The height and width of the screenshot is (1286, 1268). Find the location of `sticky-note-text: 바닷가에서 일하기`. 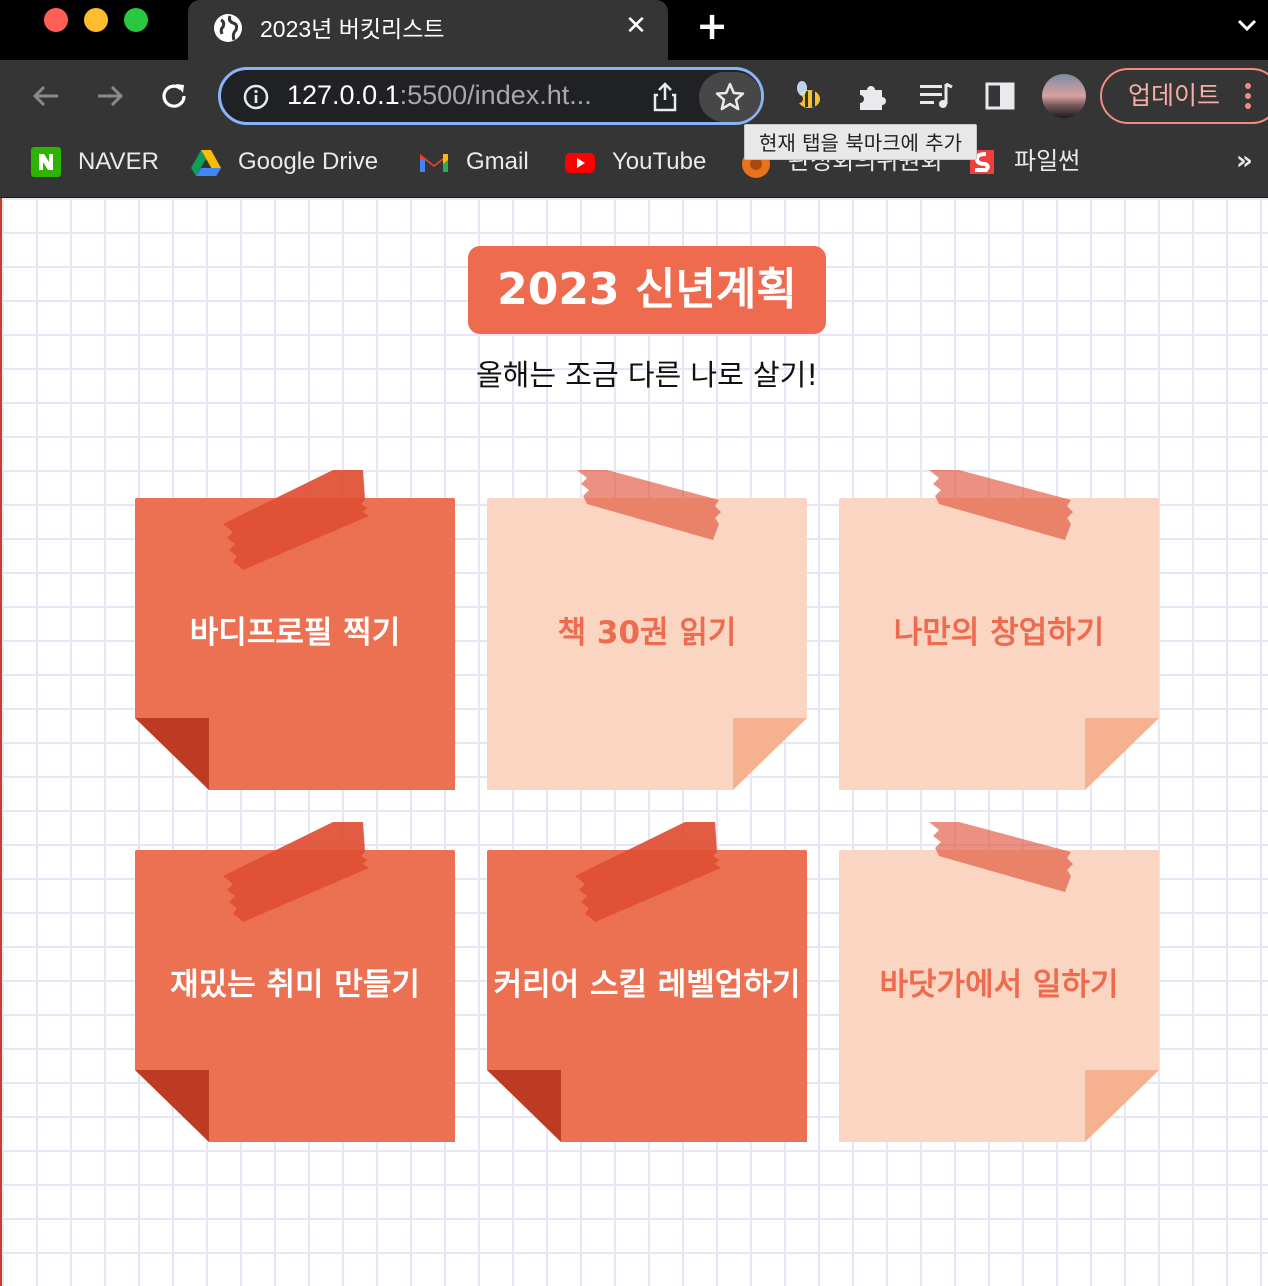

sticky-note-text: 바닷가에서 일하기 is located at coordinates (999, 984).